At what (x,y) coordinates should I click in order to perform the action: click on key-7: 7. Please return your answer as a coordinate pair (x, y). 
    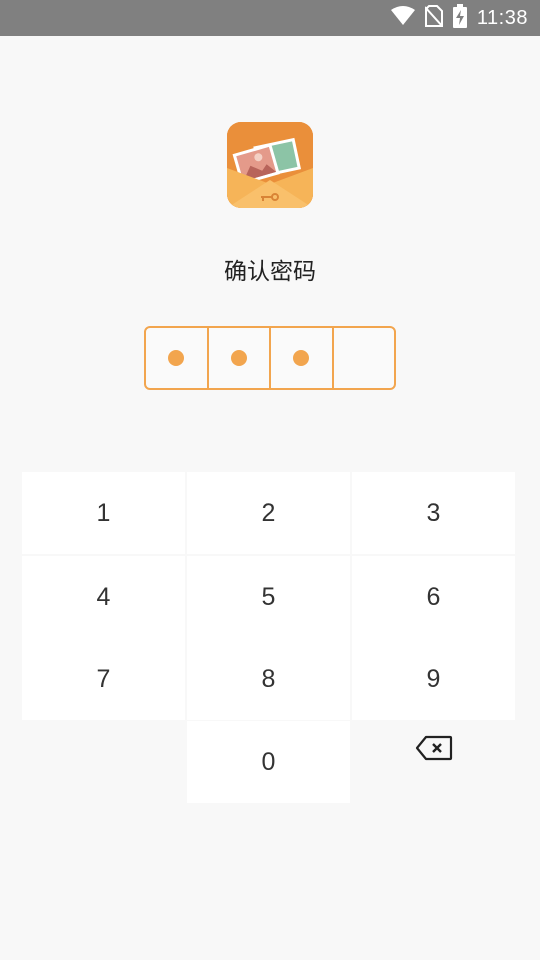
    Looking at the image, I should click on (103, 679).